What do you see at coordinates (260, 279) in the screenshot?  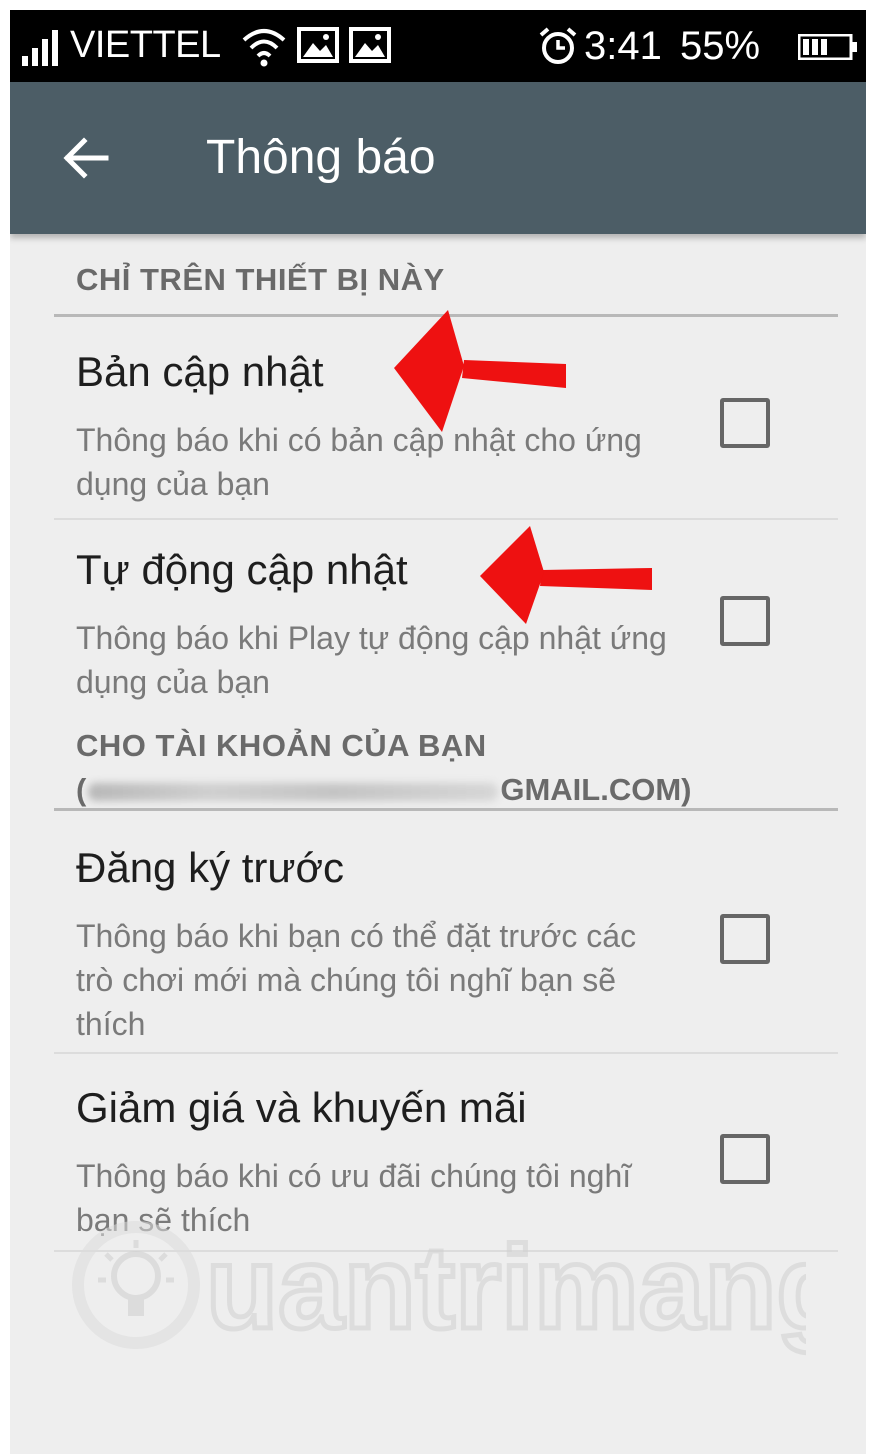 I see `section-header-device: CHỈ TRÊN THIẾT BỊ NÀY` at bounding box center [260, 279].